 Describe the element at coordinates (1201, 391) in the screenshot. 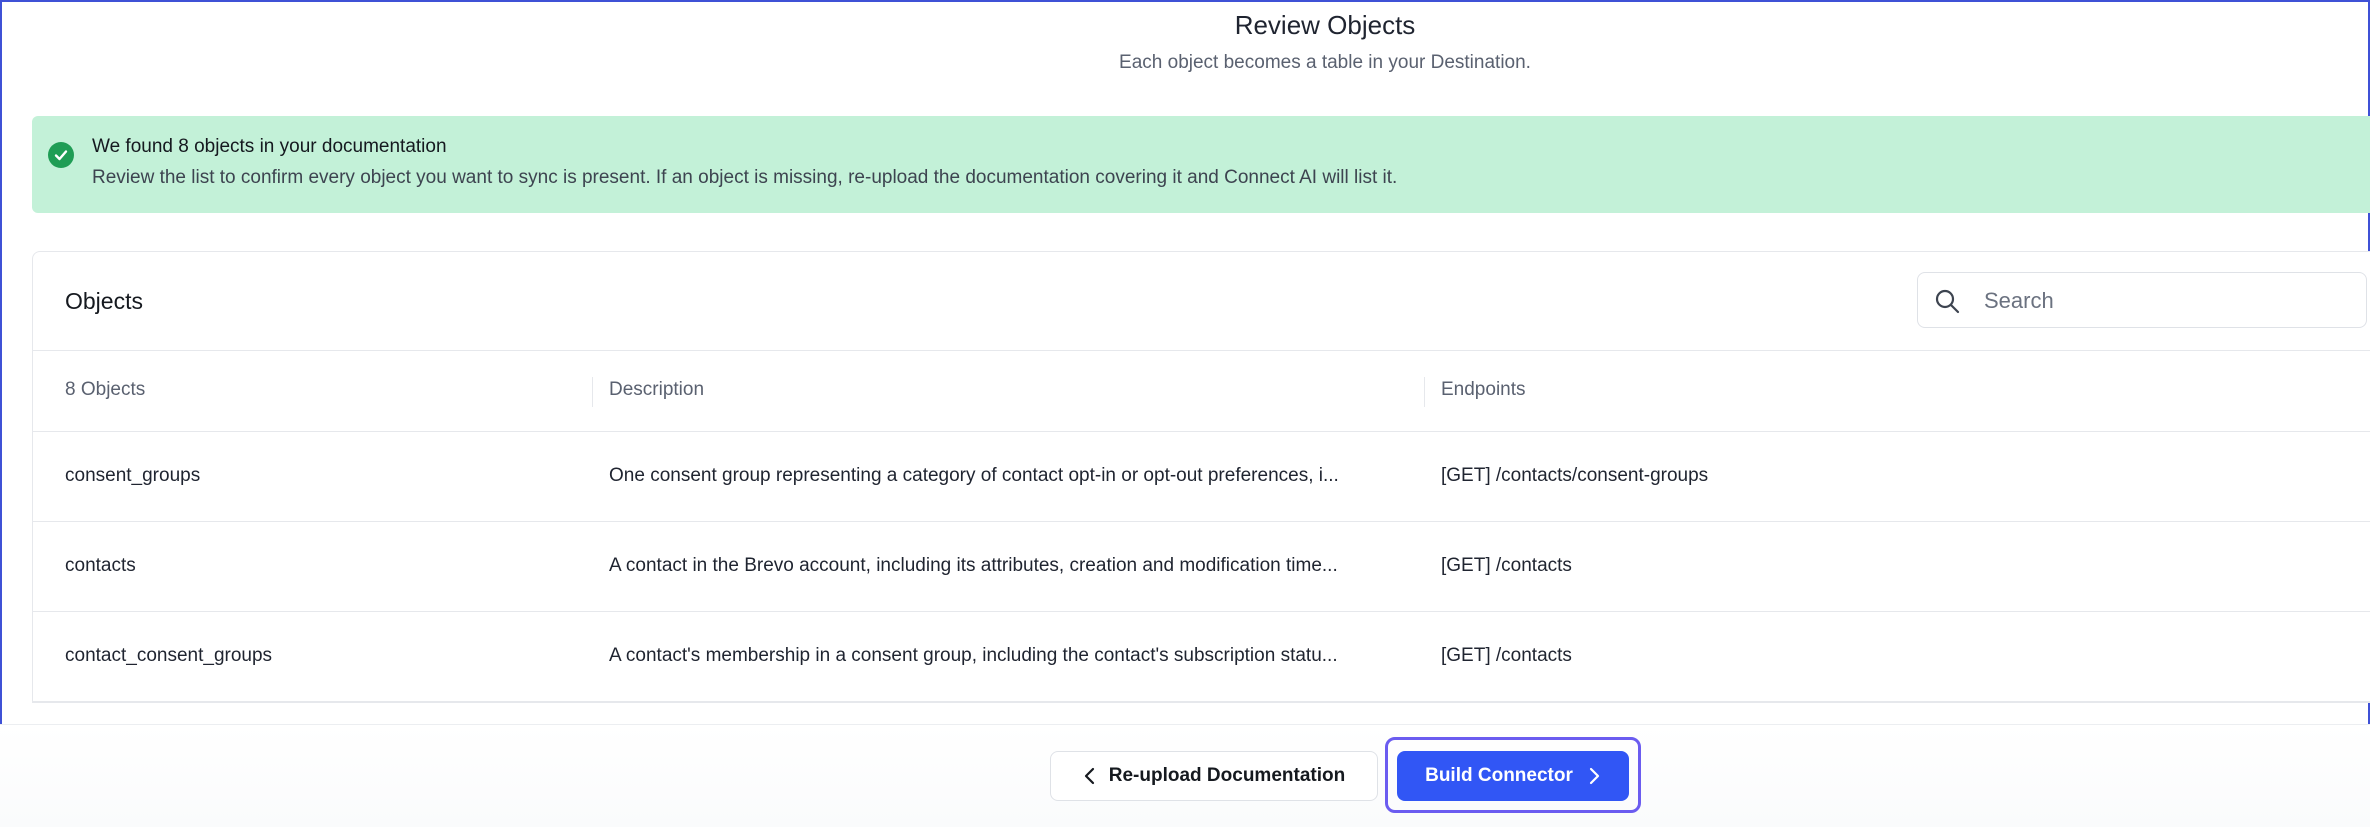

I see `table-header: 8 Objects Description Endpoints` at that location.